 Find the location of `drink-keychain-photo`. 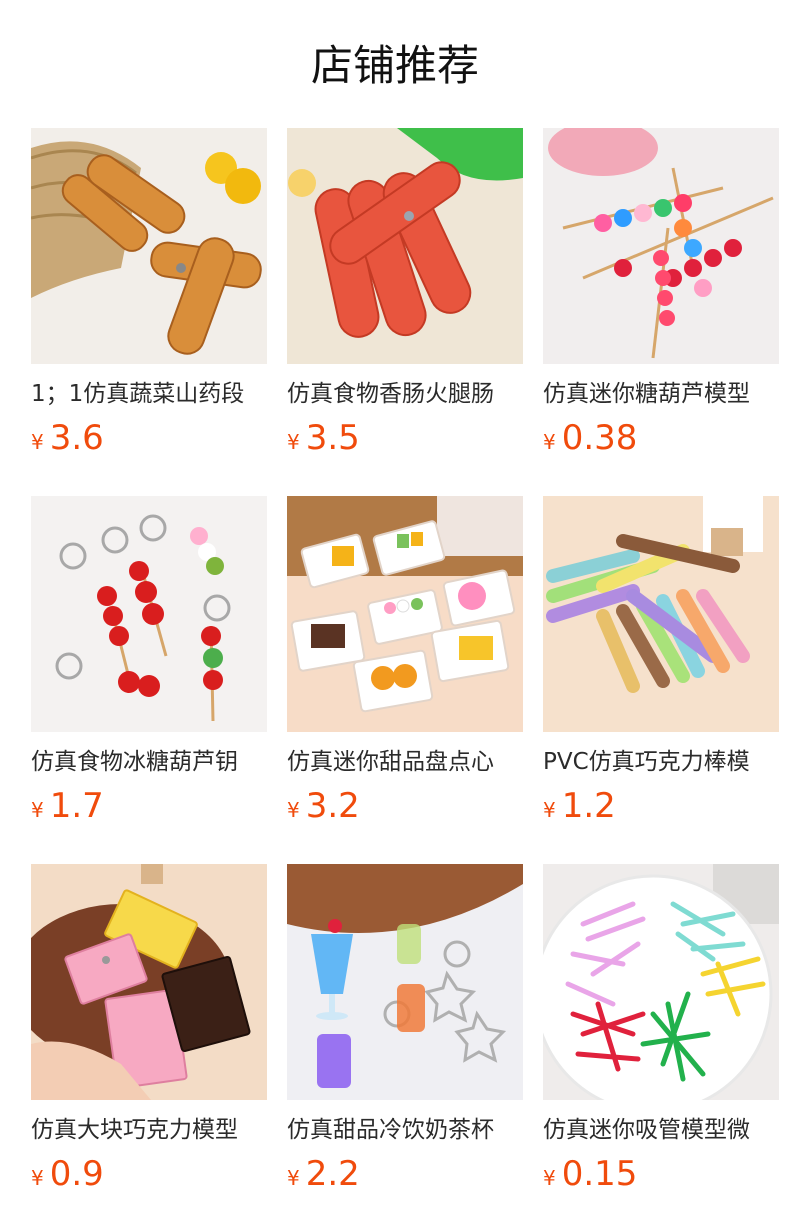

drink-keychain-photo is located at coordinates (405, 982).